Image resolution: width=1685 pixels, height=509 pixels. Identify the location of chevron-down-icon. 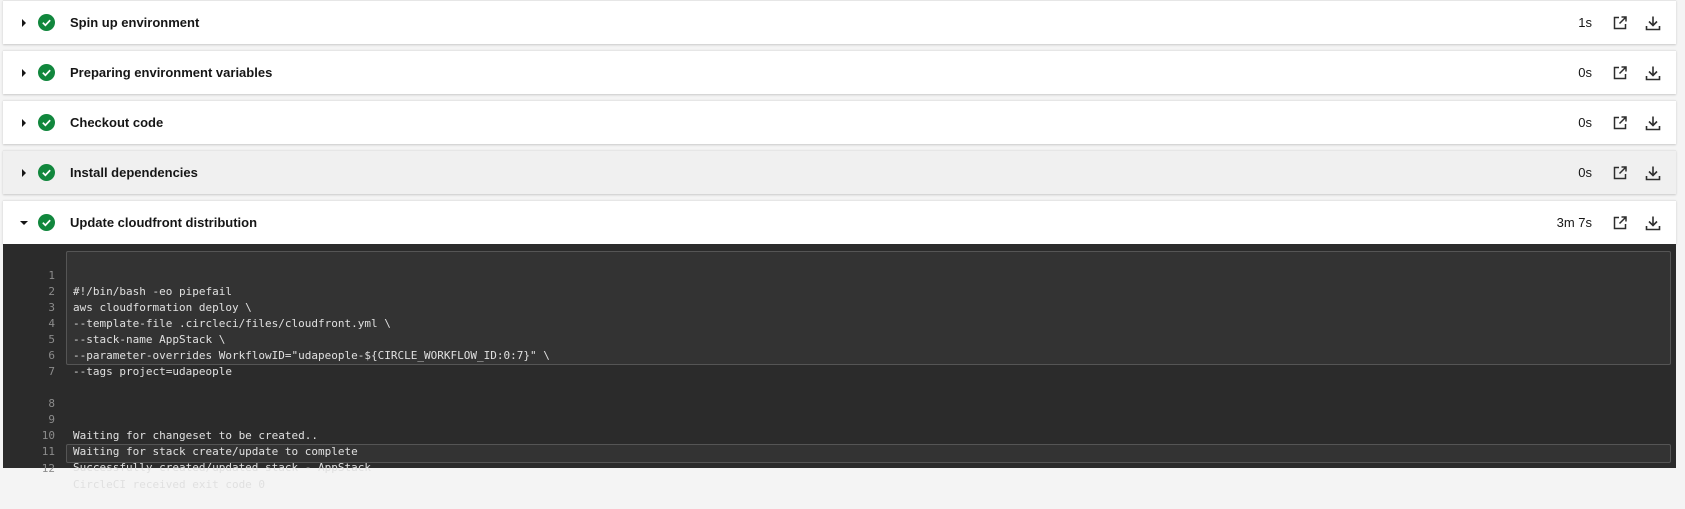
(24, 223).